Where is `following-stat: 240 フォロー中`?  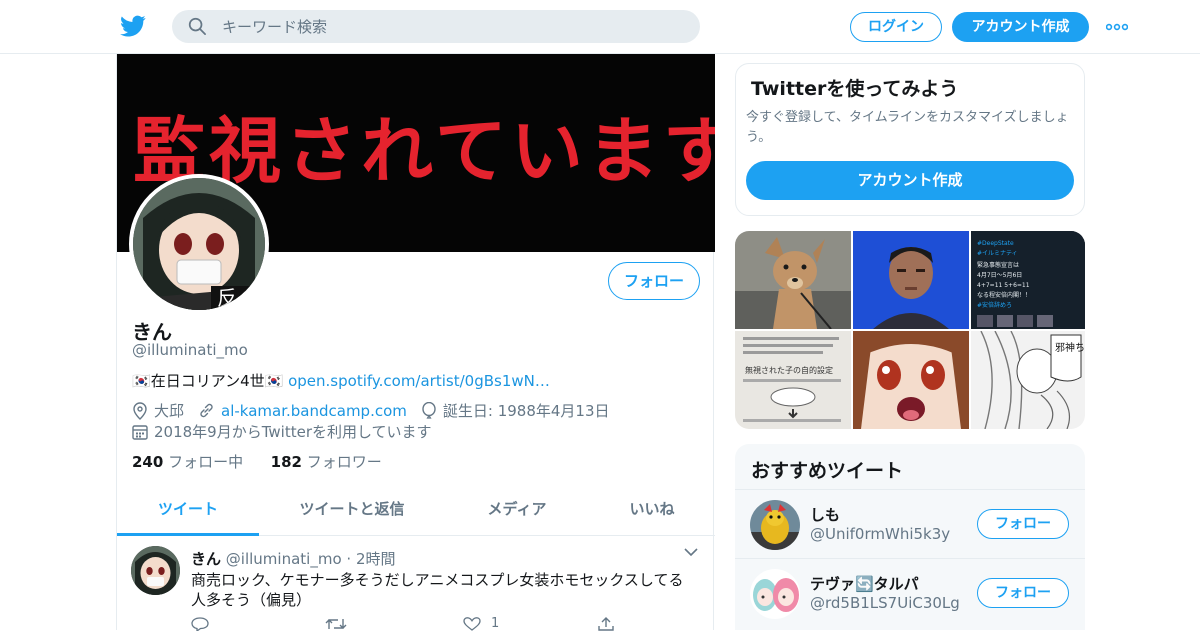
following-stat: 240 フォロー中 is located at coordinates (187, 462).